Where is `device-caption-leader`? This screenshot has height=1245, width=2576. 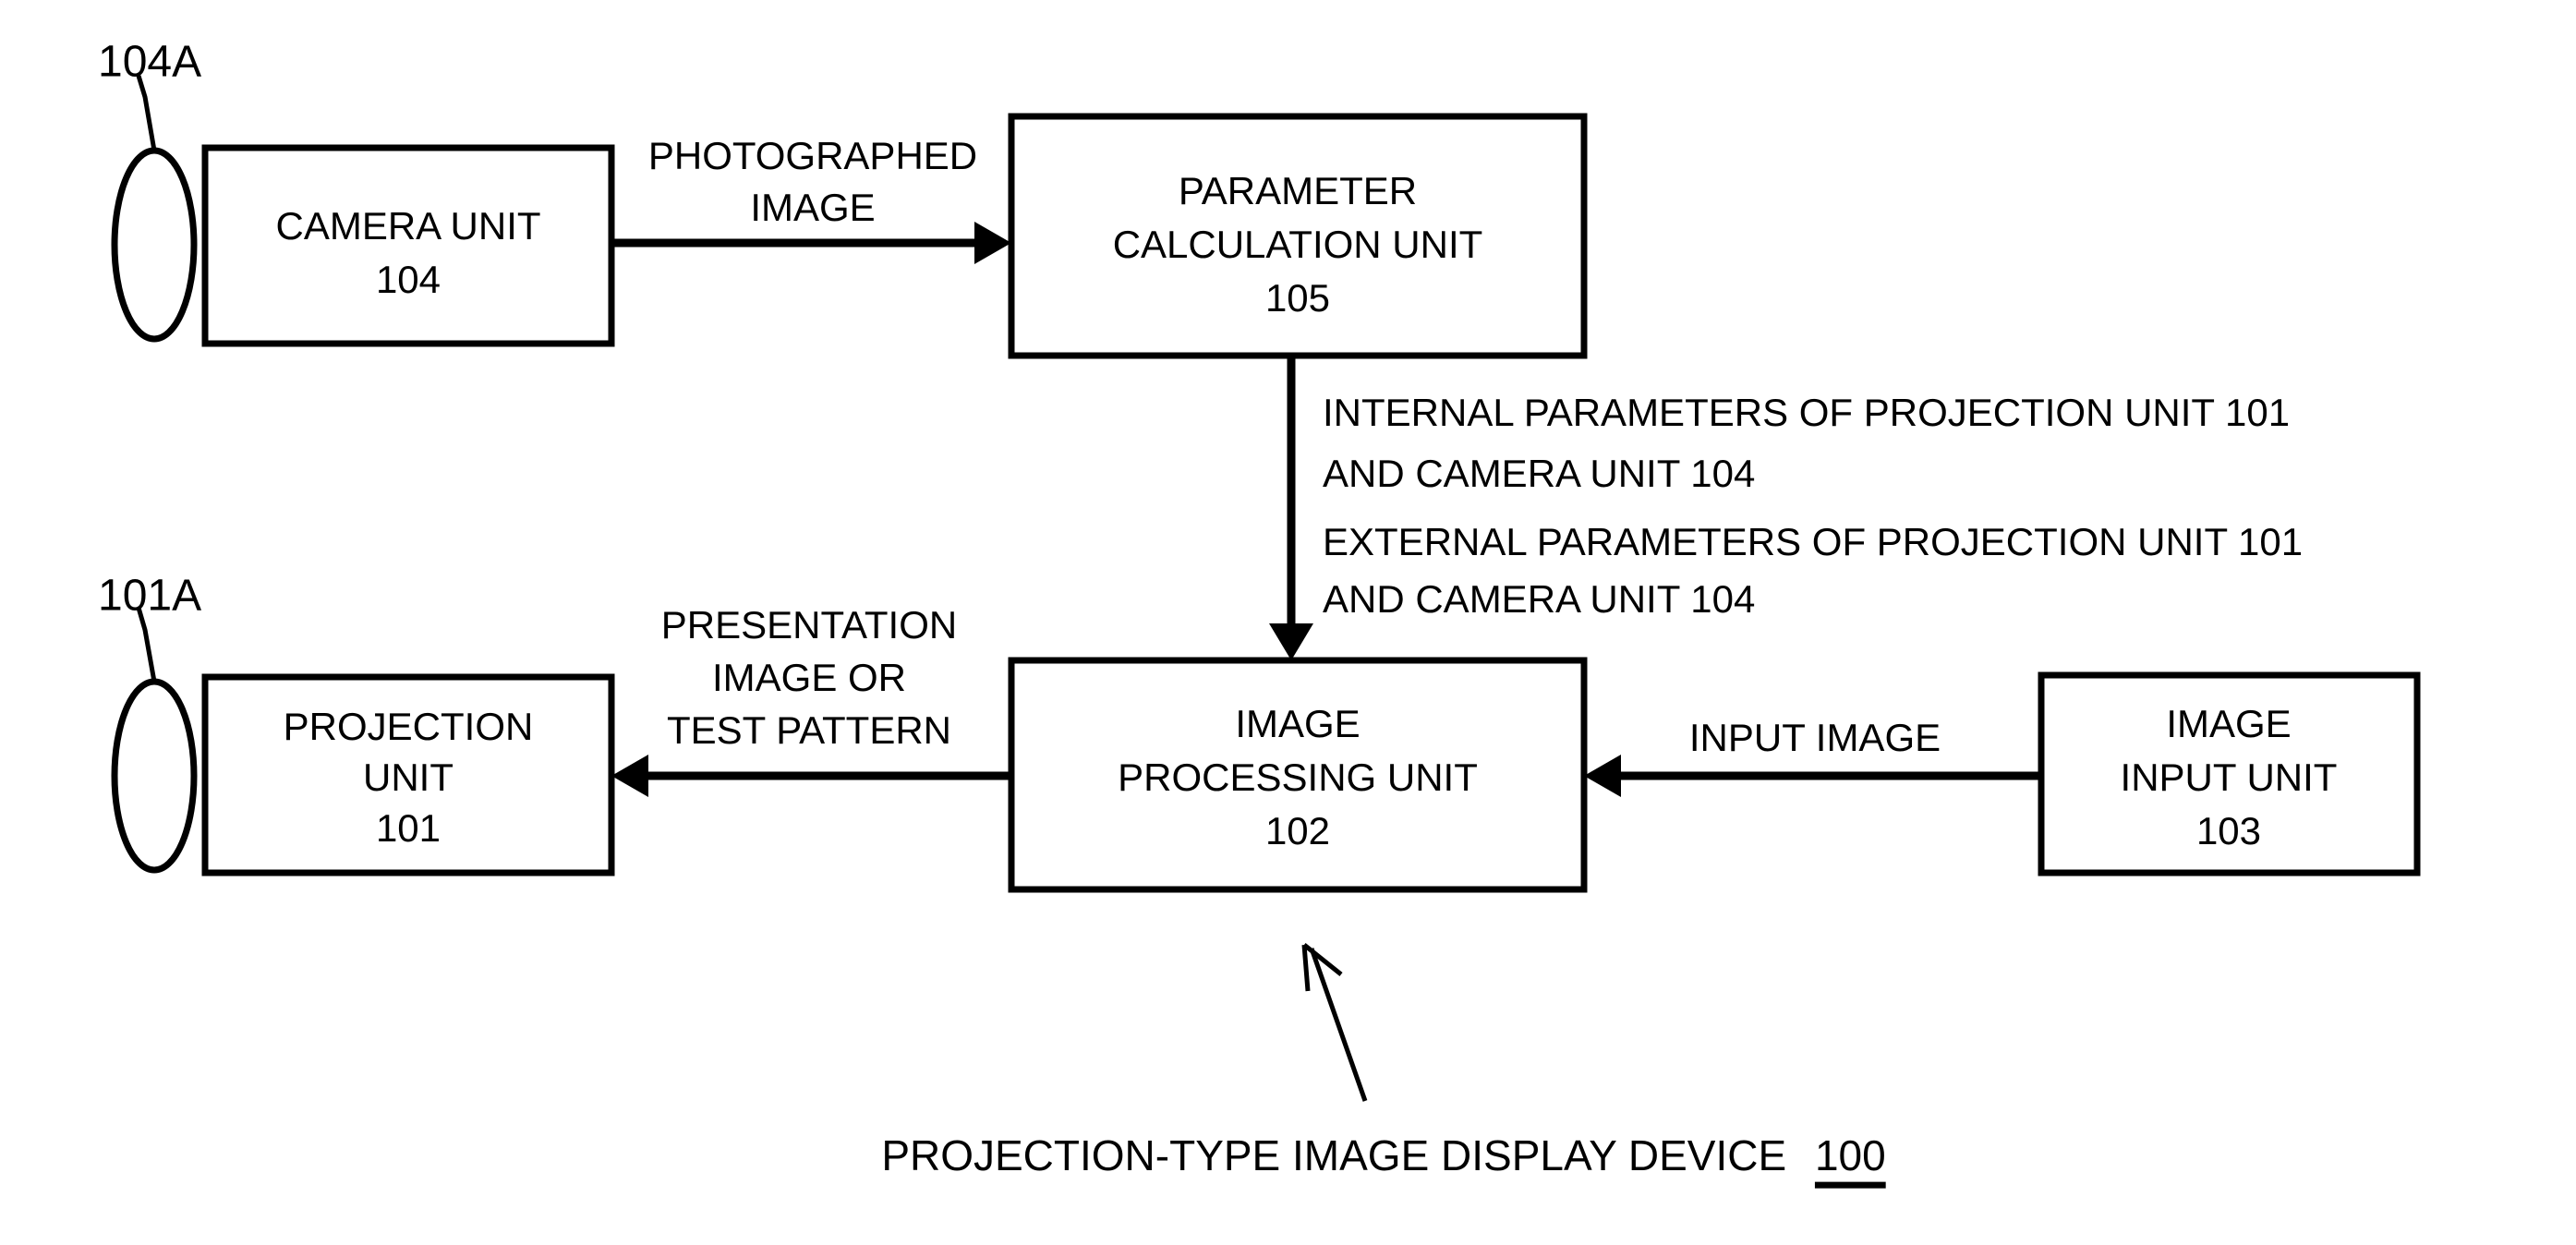 device-caption-leader is located at coordinates (1334, 1023).